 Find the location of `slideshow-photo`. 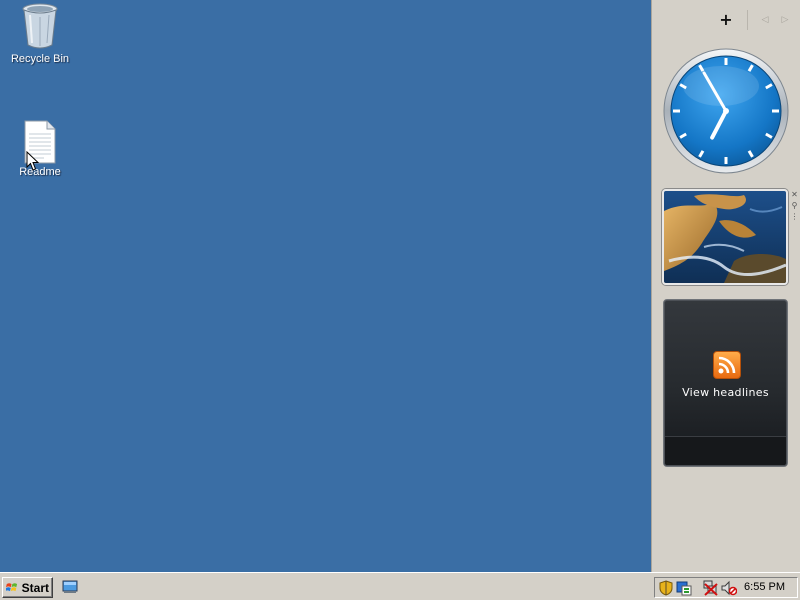

slideshow-photo is located at coordinates (725, 237).